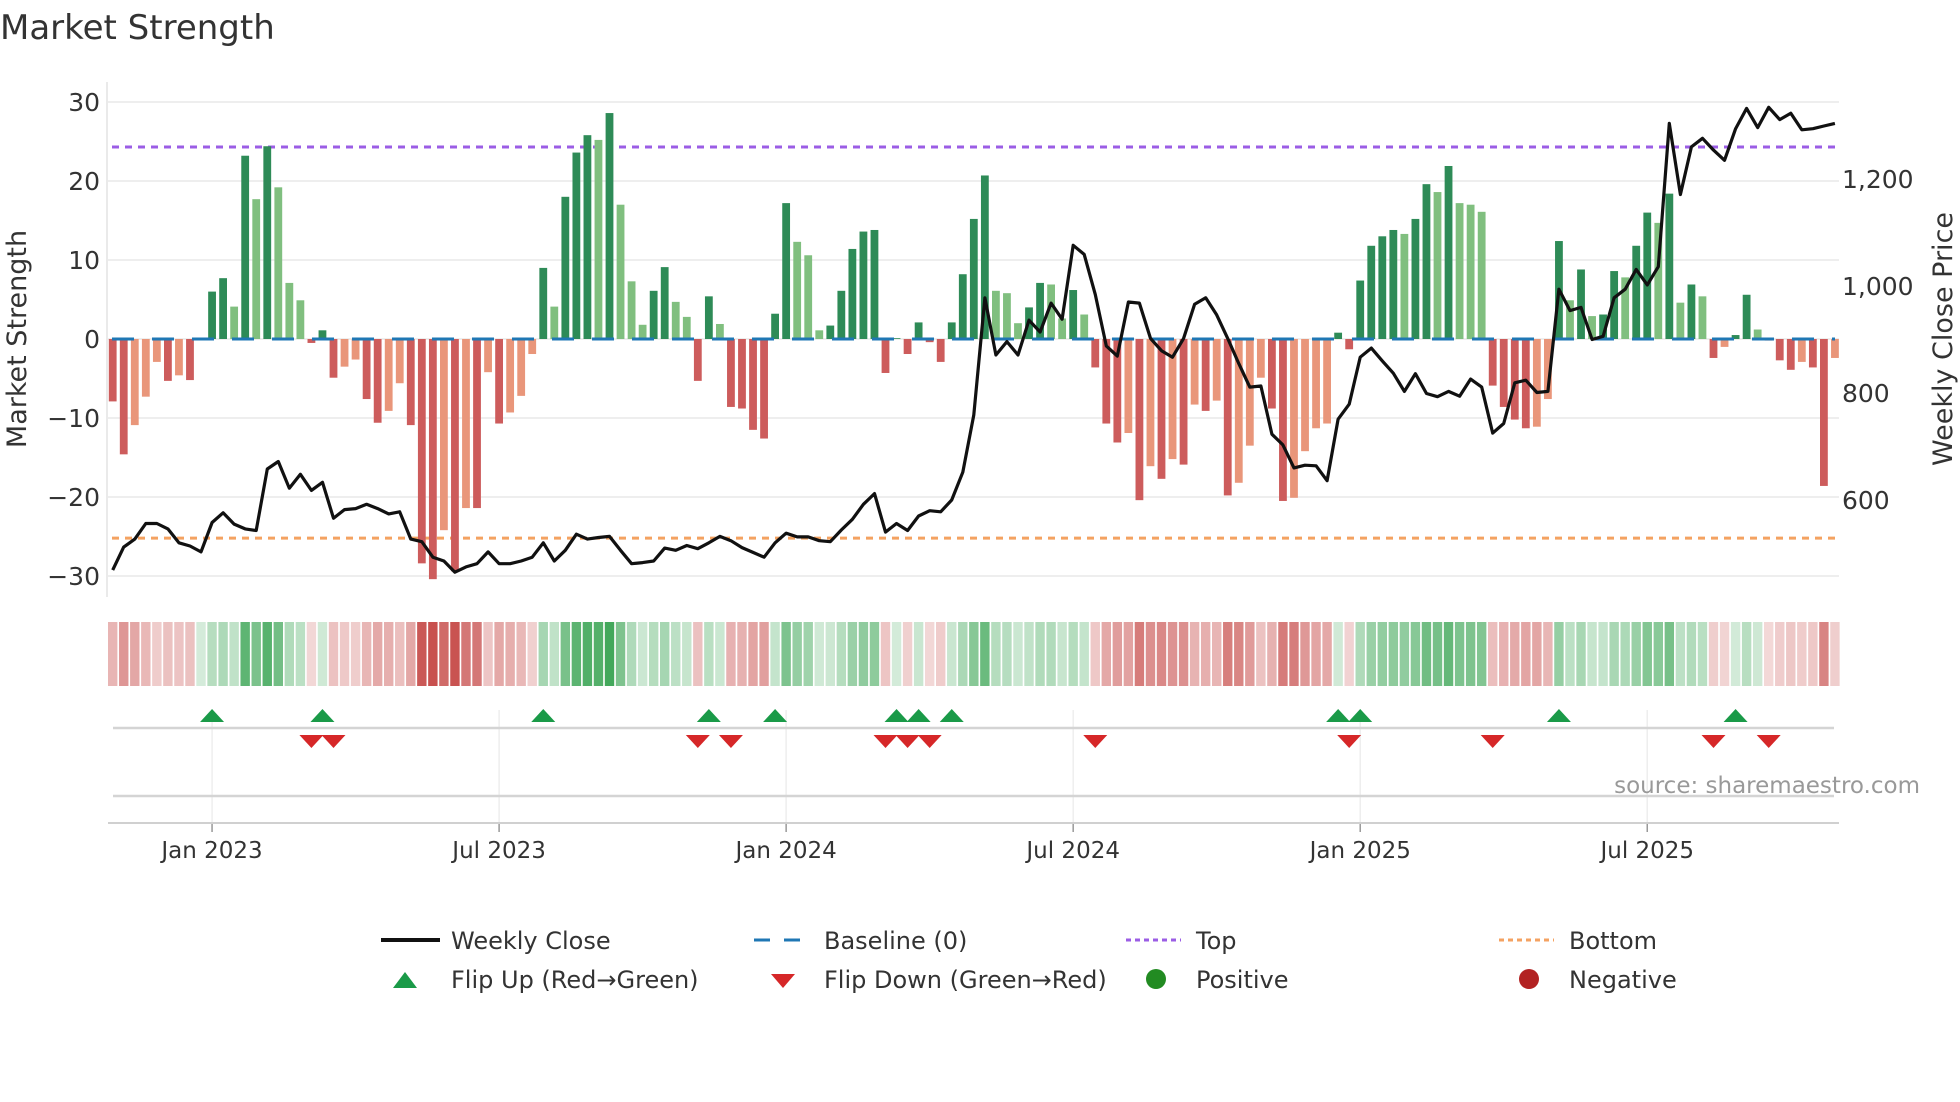 This screenshot has width=1960, height=1102. What do you see at coordinates (1767, 786) in the screenshot?
I see `source-label: source: sharemaestro.com` at bounding box center [1767, 786].